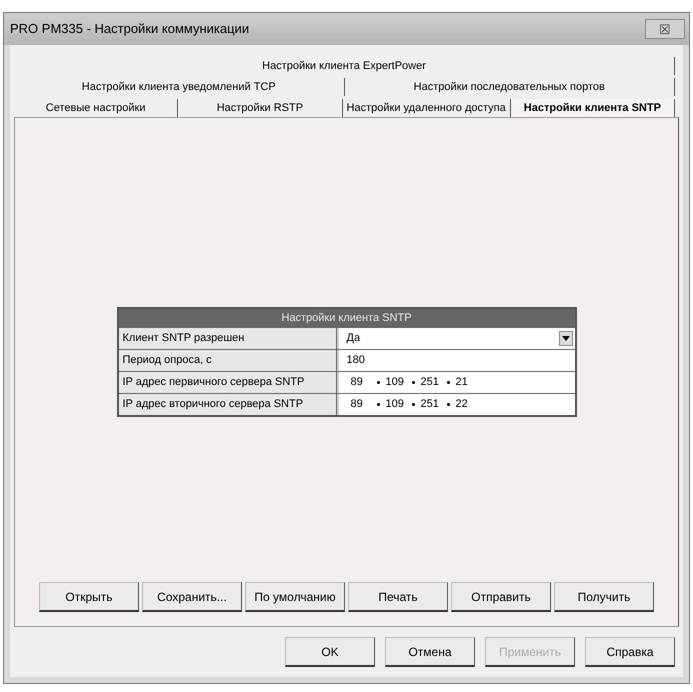 The height and width of the screenshot is (692, 693). Describe the element at coordinates (398, 597) in the screenshot. I see `dialog-button: Печать` at that location.